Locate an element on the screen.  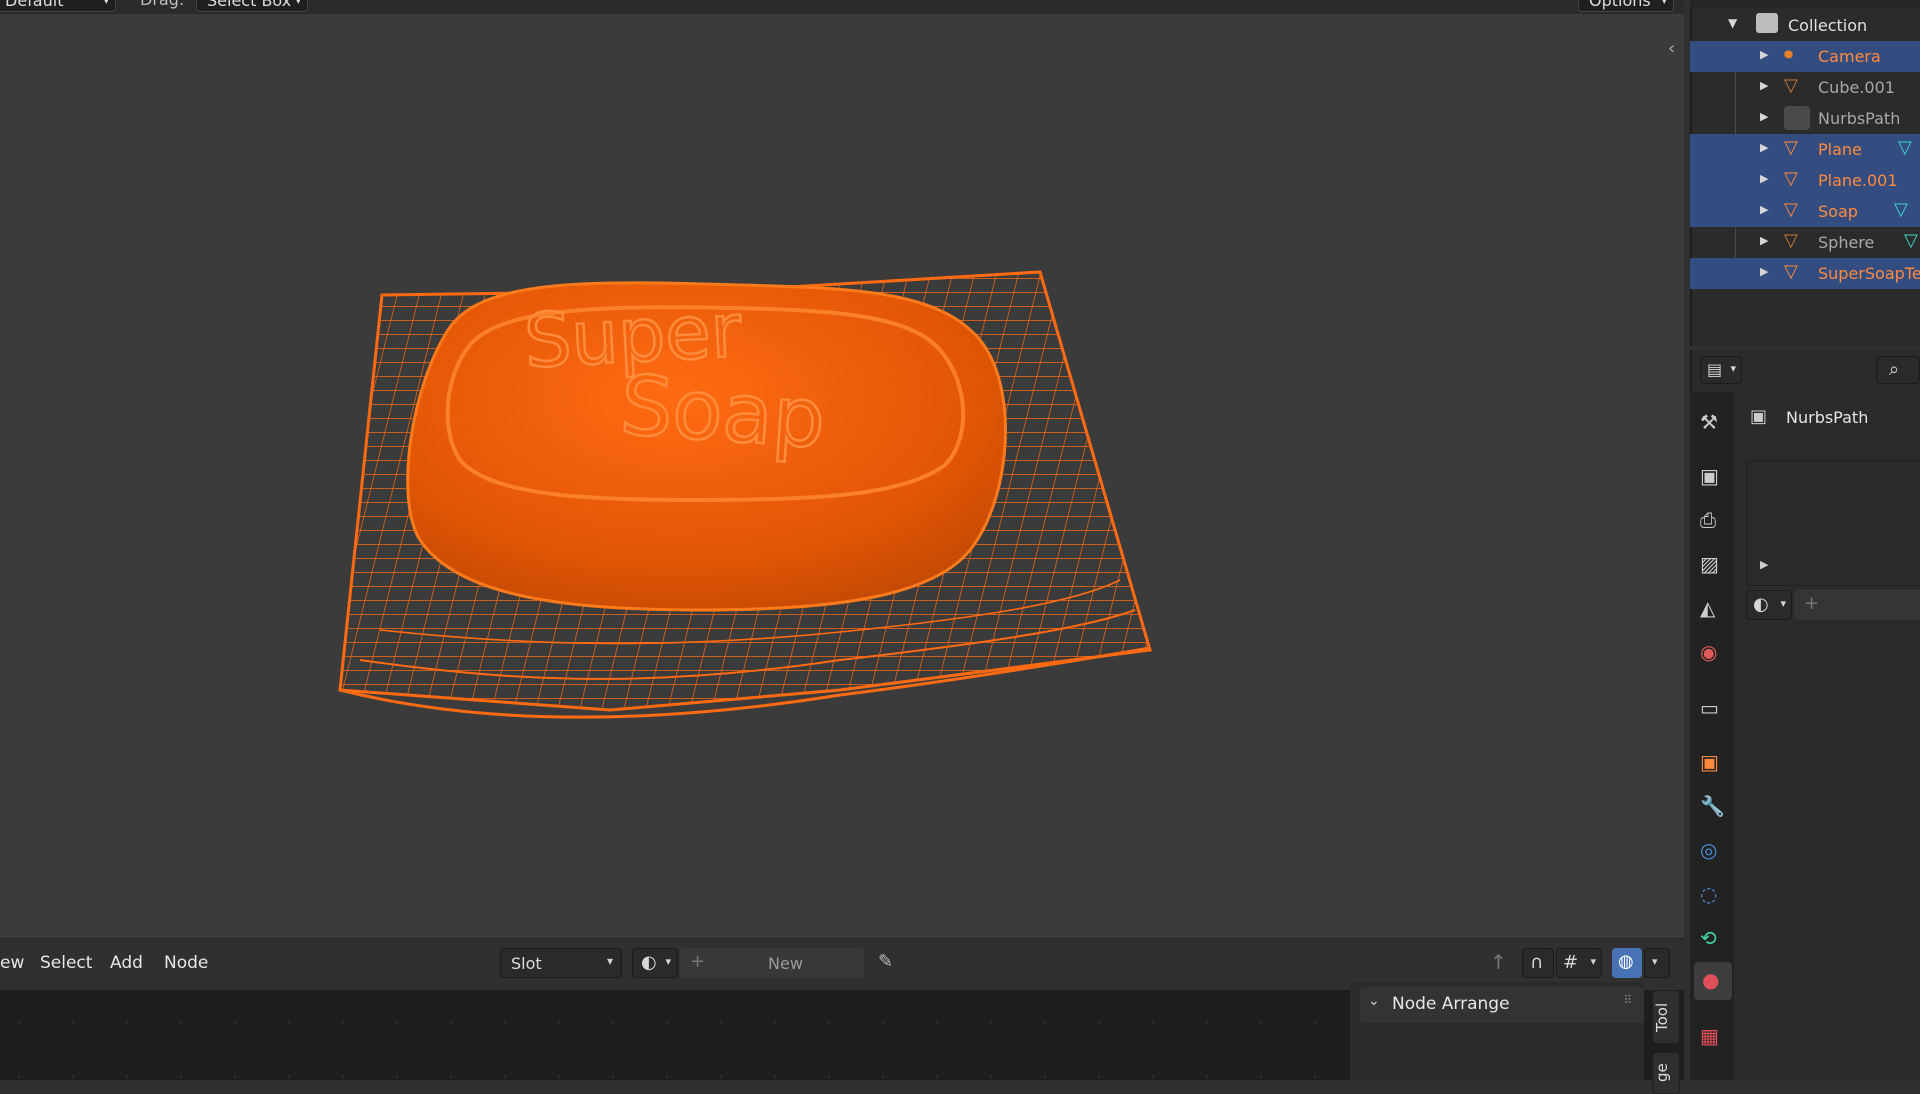
sidebar-tab-tool-label: Tool is located at coordinates (1662, 1017).